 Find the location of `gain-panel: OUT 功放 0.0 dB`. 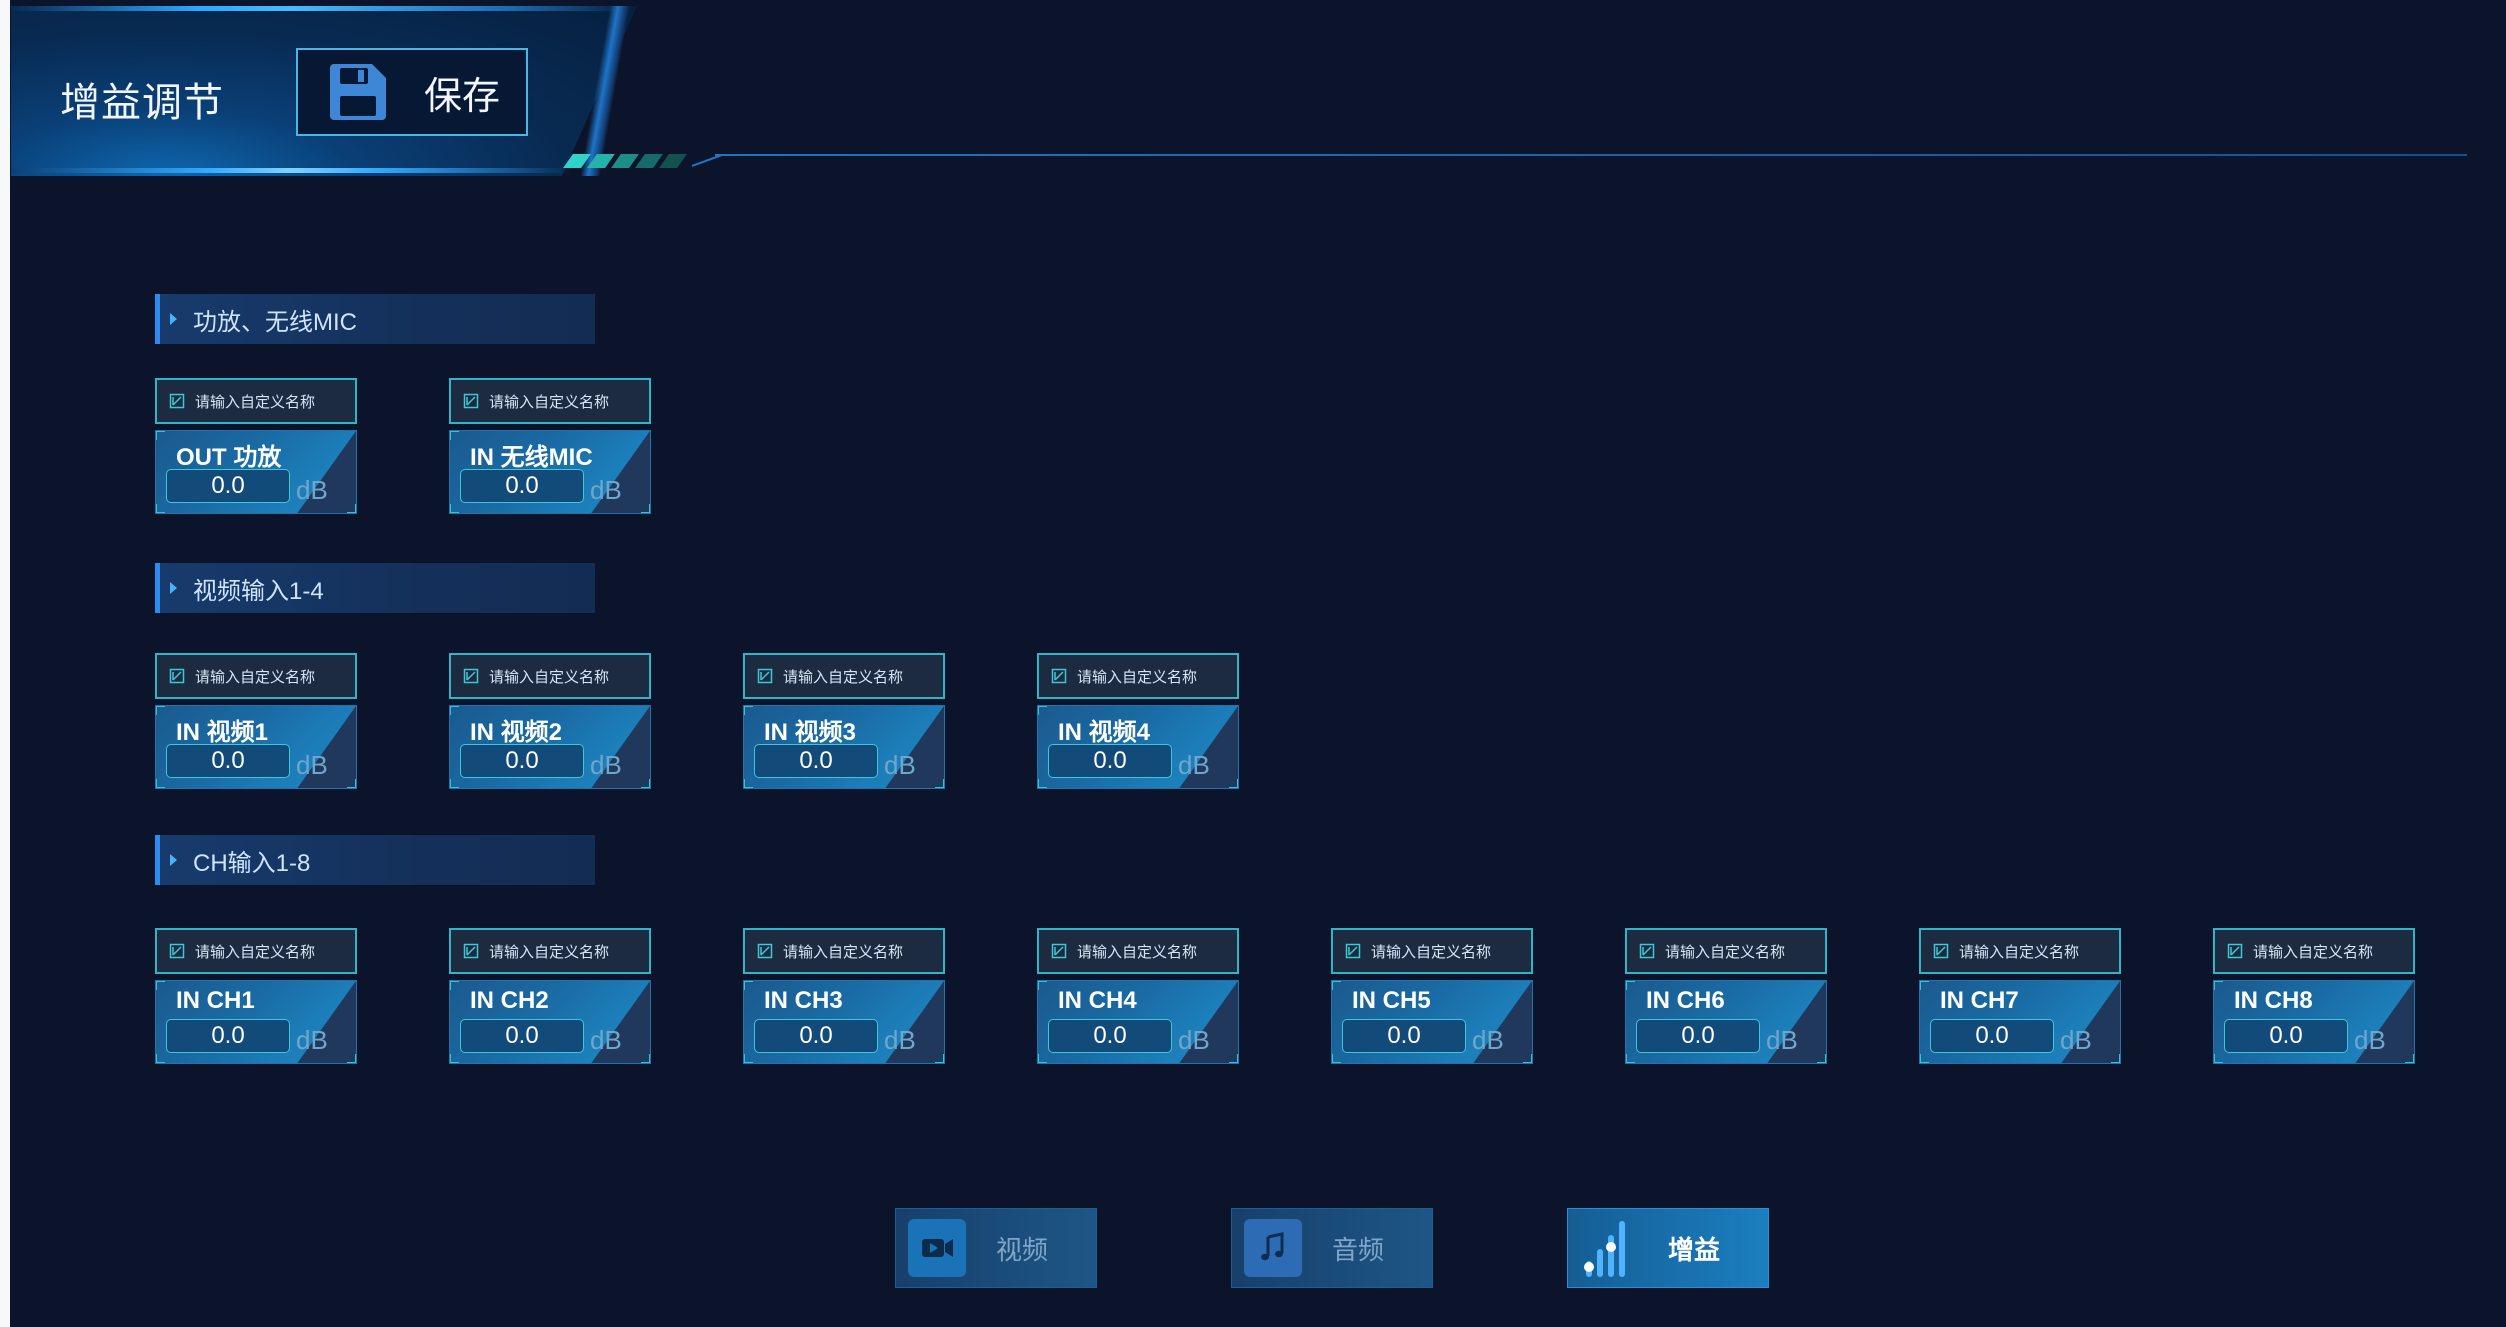

gain-panel: OUT 功放 0.0 dB is located at coordinates (256, 472).